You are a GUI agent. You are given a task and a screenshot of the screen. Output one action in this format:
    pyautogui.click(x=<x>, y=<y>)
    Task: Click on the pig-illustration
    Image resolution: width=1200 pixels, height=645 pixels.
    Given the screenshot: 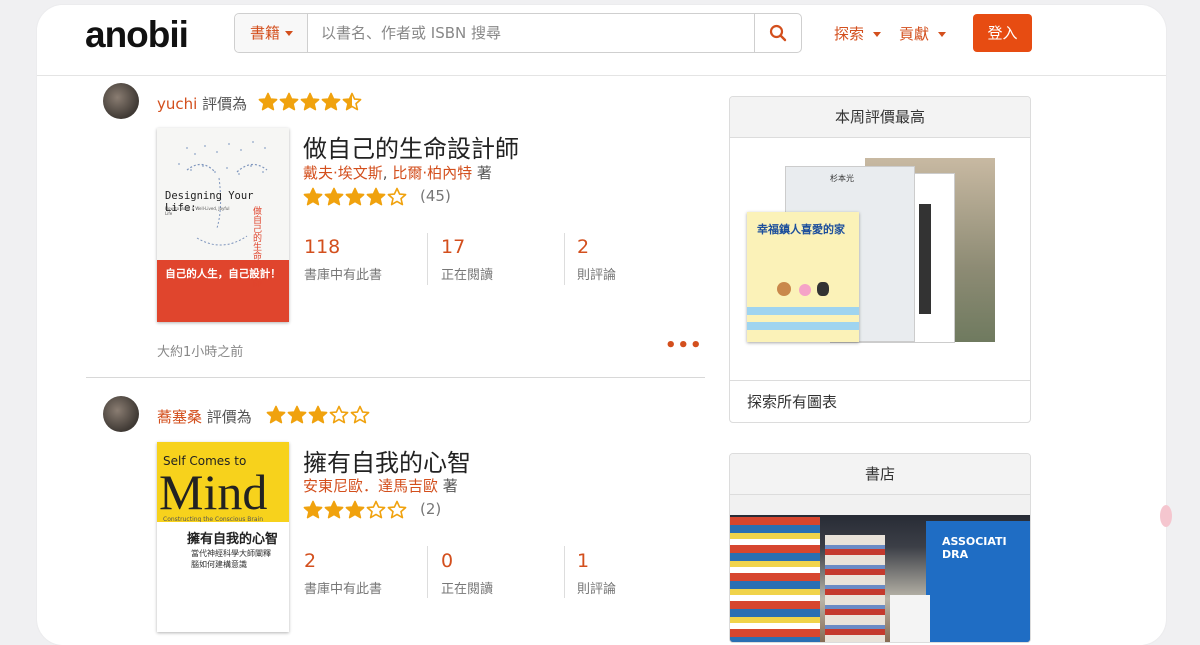 What is the action you would take?
    pyautogui.click(x=805, y=290)
    